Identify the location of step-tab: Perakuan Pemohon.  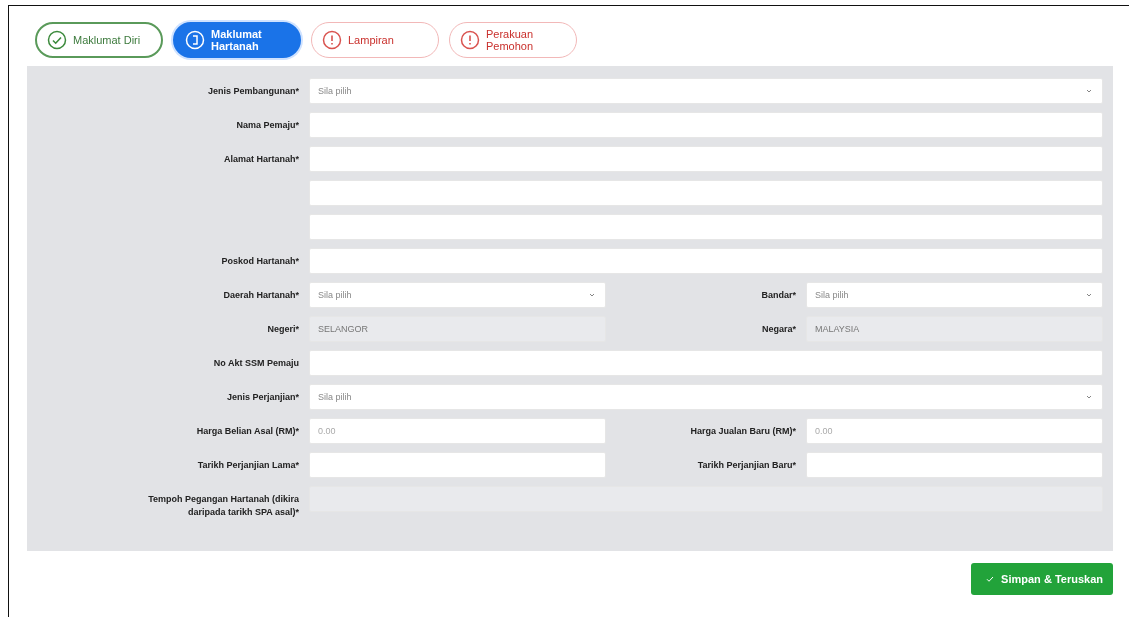
(513, 40).